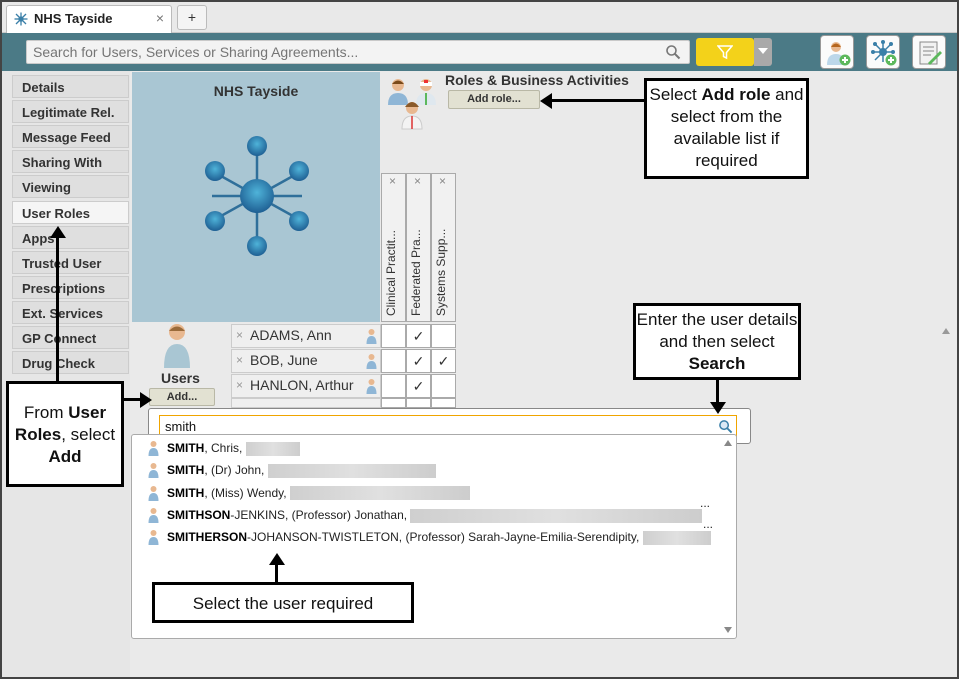 This screenshot has width=959, height=679. What do you see at coordinates (537, 80) in the screenshot?
I see `roles-title: Roles & Business Activities` at bounding box center [537, 80].